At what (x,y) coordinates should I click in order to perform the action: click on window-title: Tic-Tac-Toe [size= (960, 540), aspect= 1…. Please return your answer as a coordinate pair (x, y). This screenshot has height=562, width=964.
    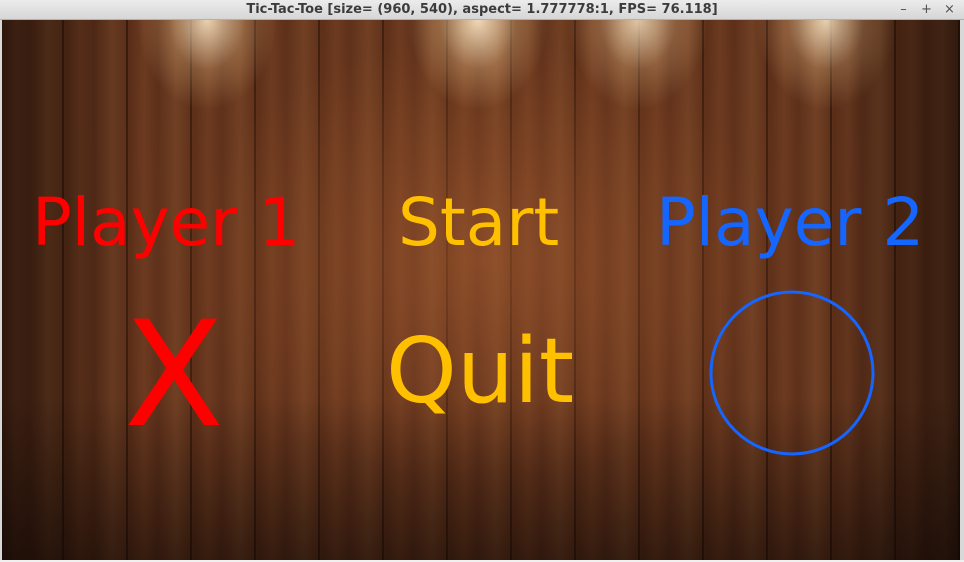
    Looking at the image, I should click on (482, 9).